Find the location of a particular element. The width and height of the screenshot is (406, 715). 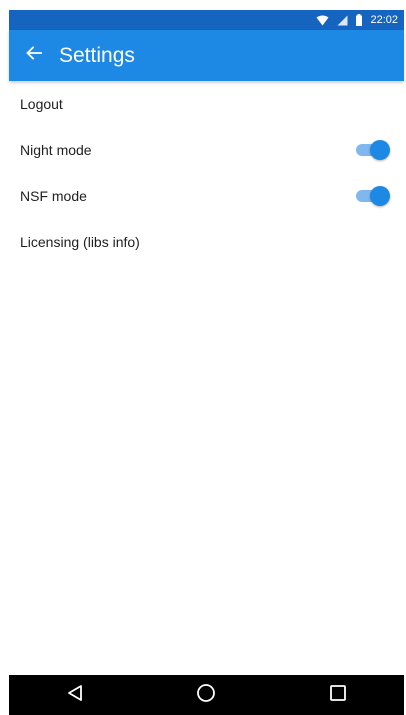

nav-back-button is located at coordinates (75, 695).